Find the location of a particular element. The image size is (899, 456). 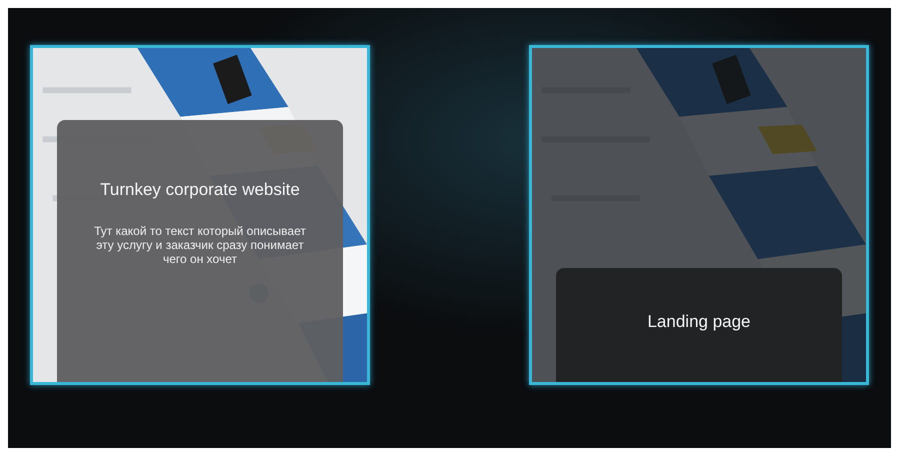

card-description: Тут какой то текст который описывает эту услугу и заказчик сразу понимает чего он хочет is located at coordinates (200, 245).